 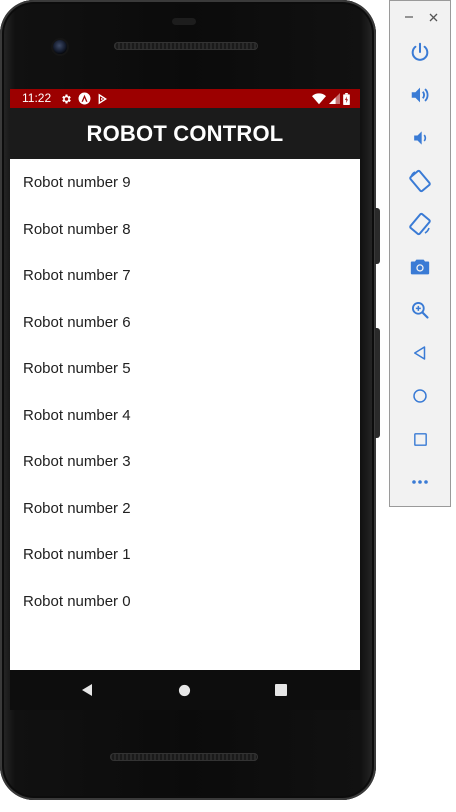 What do you see at coordinates (319, 98) in the screenshot?
I see `wifi-icon` at bounding box center [319, 98].